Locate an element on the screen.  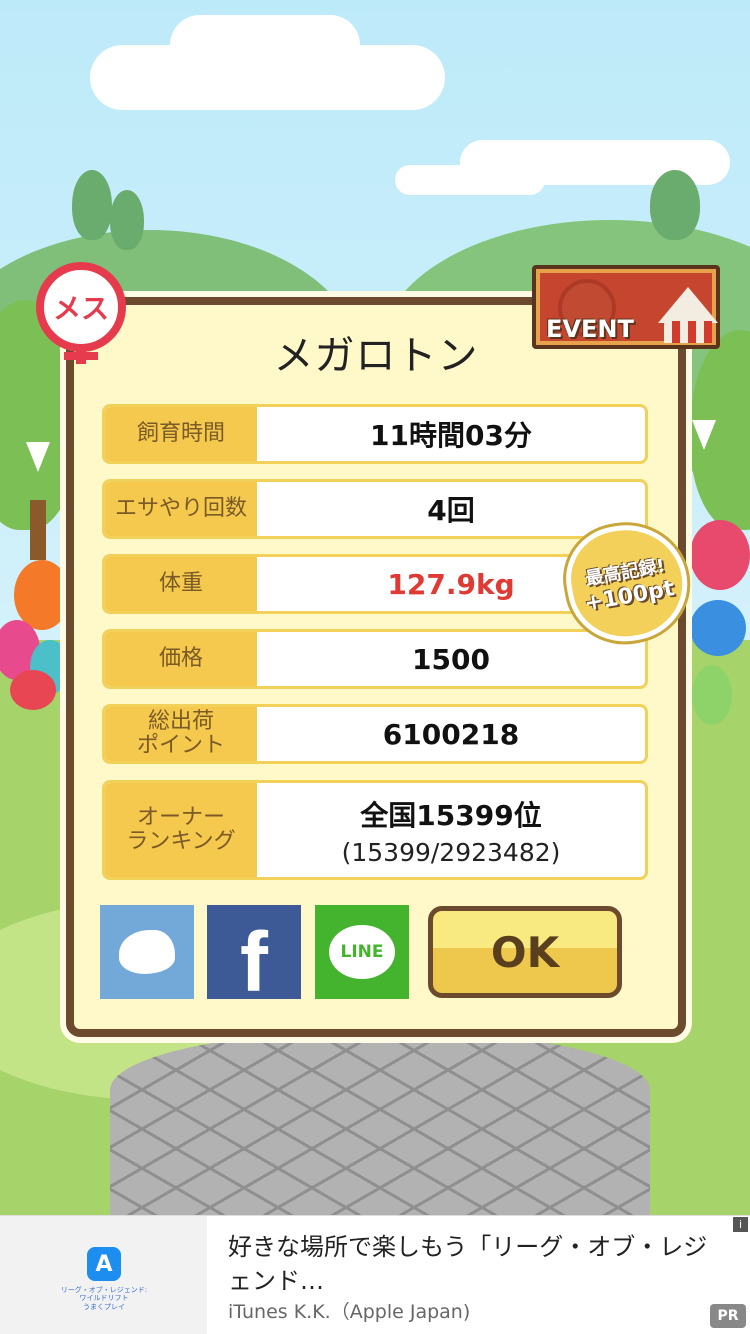
cobblestone-path is located at coordinates (380, 1122).